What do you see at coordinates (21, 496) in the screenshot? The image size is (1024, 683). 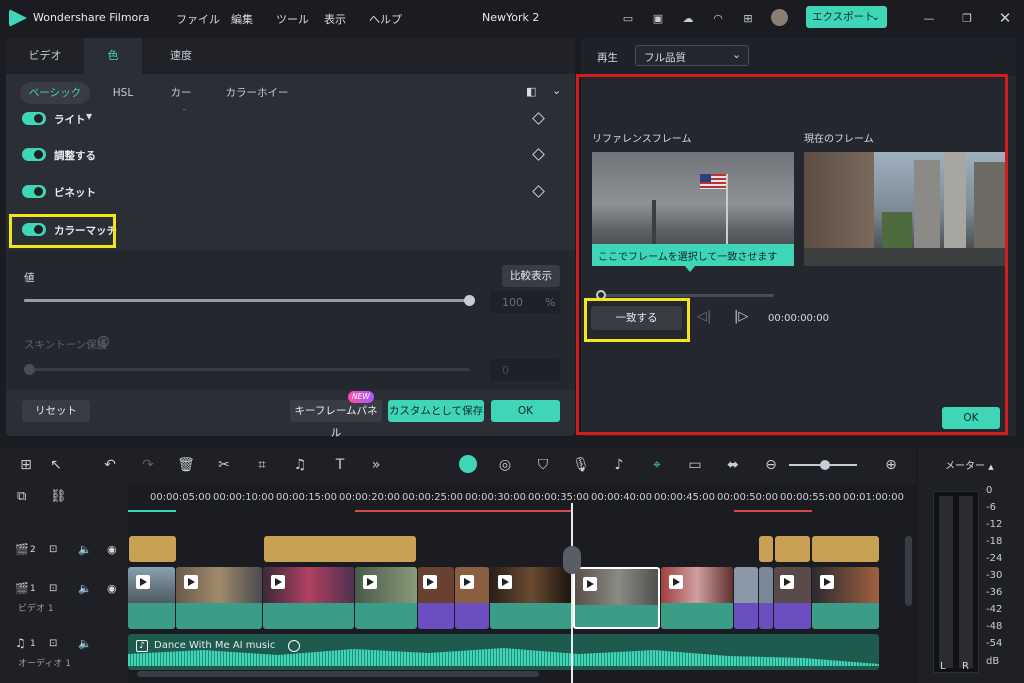 I see `add-track-icon: ⧉` at bounding box center [21, 496].